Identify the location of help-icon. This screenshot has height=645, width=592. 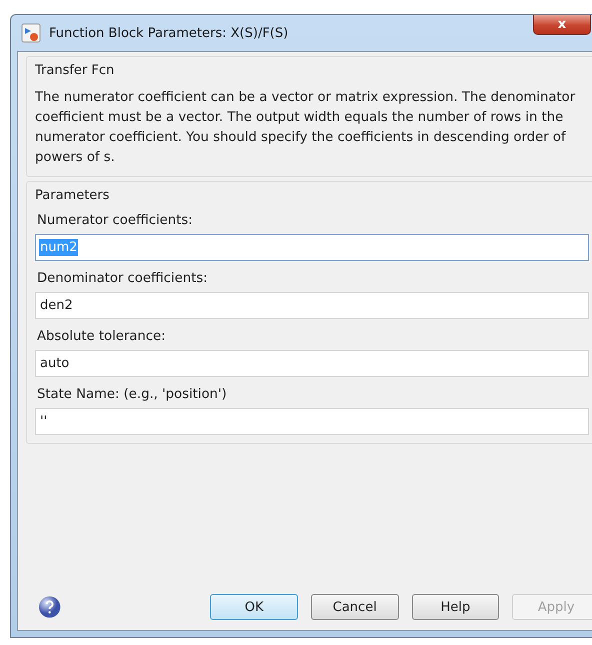
(50, 607).